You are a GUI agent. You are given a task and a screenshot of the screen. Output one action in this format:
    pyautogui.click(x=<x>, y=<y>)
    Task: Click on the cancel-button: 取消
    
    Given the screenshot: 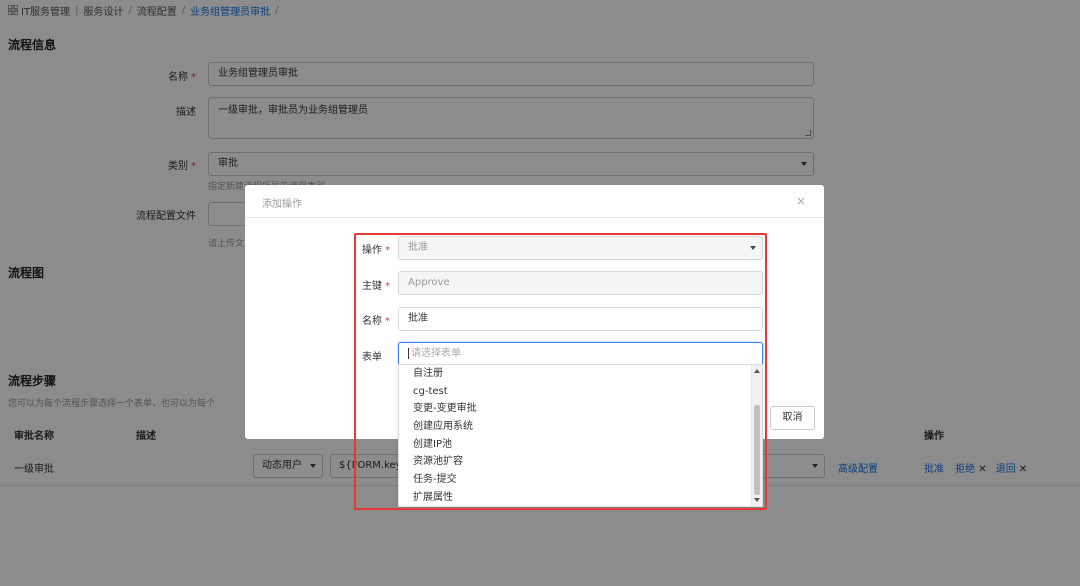 What is the action you would take?
    pyautogui.click(x=792, y=418)
    